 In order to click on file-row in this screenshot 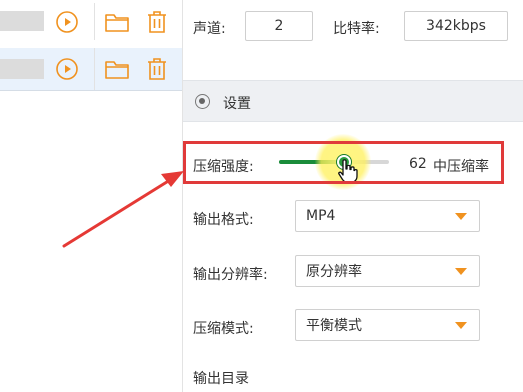, I will do `click(91, 21)`.